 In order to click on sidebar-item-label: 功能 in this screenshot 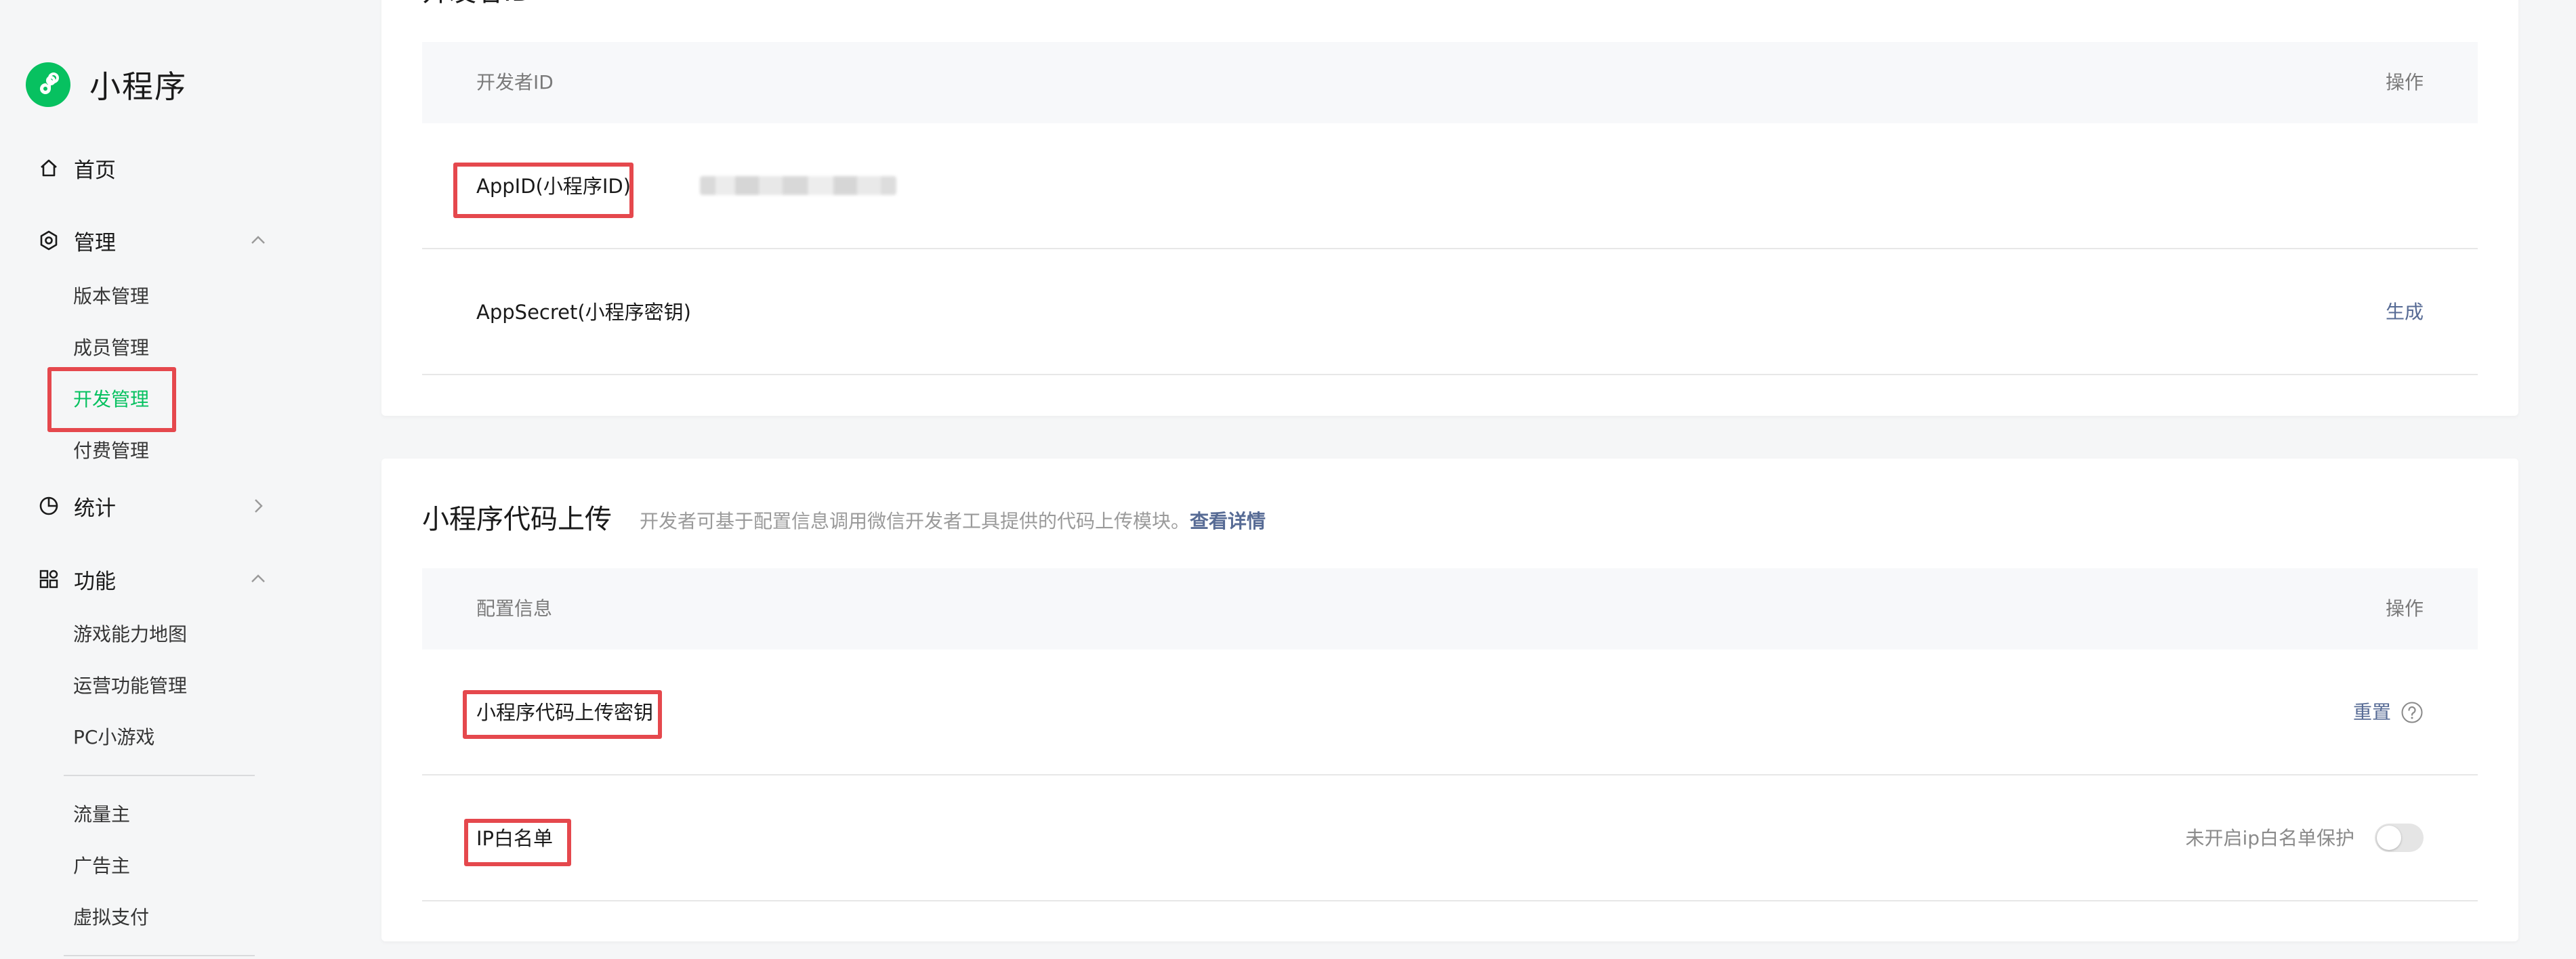, I will do `click(95, 581)`.